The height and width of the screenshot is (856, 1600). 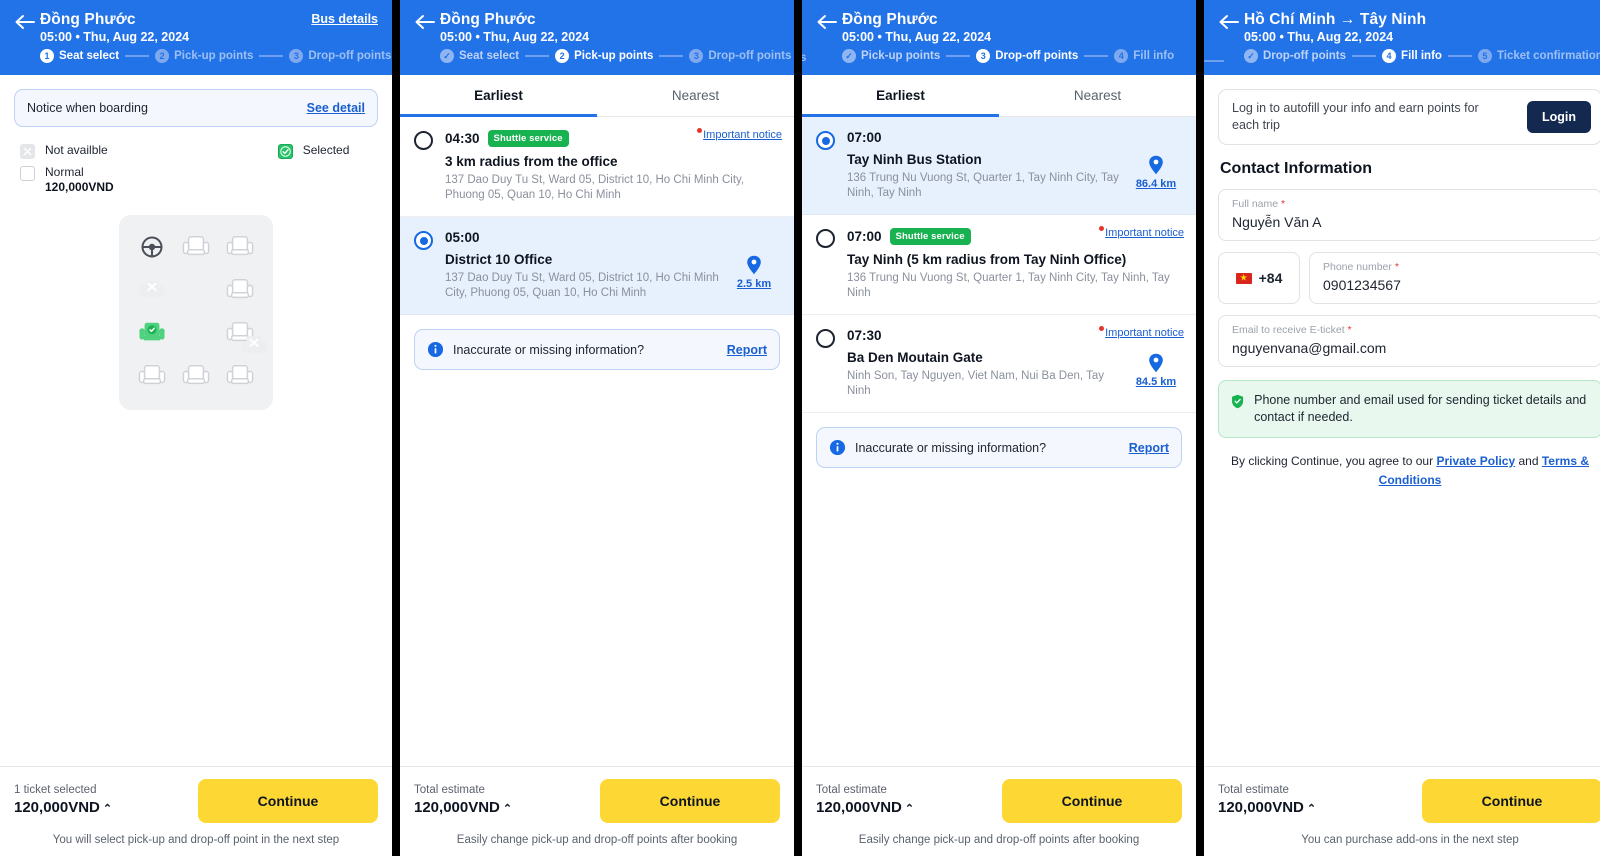 I want to click on full-name-field: Full name * Nguyễn Văn A, so click(x=1409, y=215).